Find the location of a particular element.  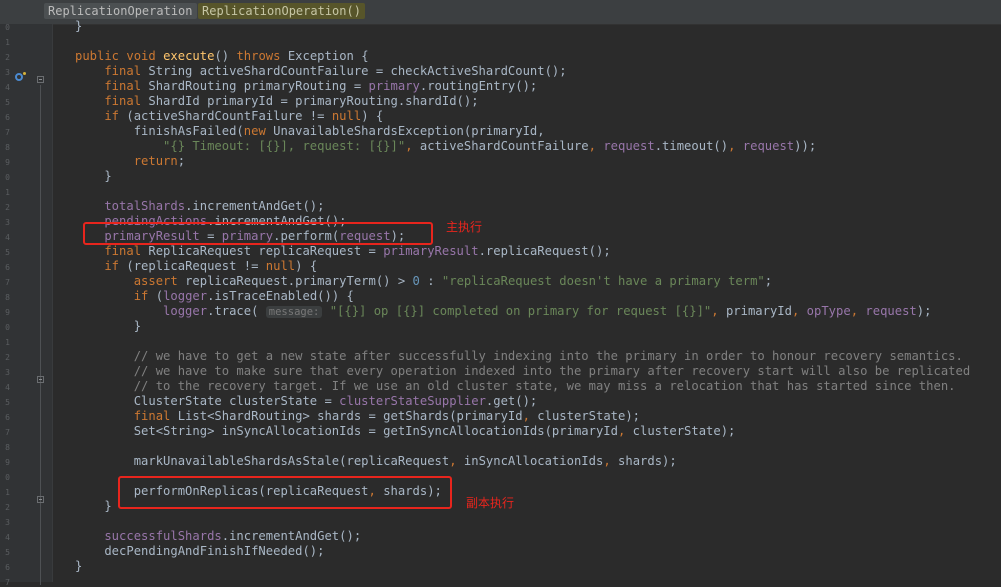

code-token: shards); is located at coordinates (647, 461).